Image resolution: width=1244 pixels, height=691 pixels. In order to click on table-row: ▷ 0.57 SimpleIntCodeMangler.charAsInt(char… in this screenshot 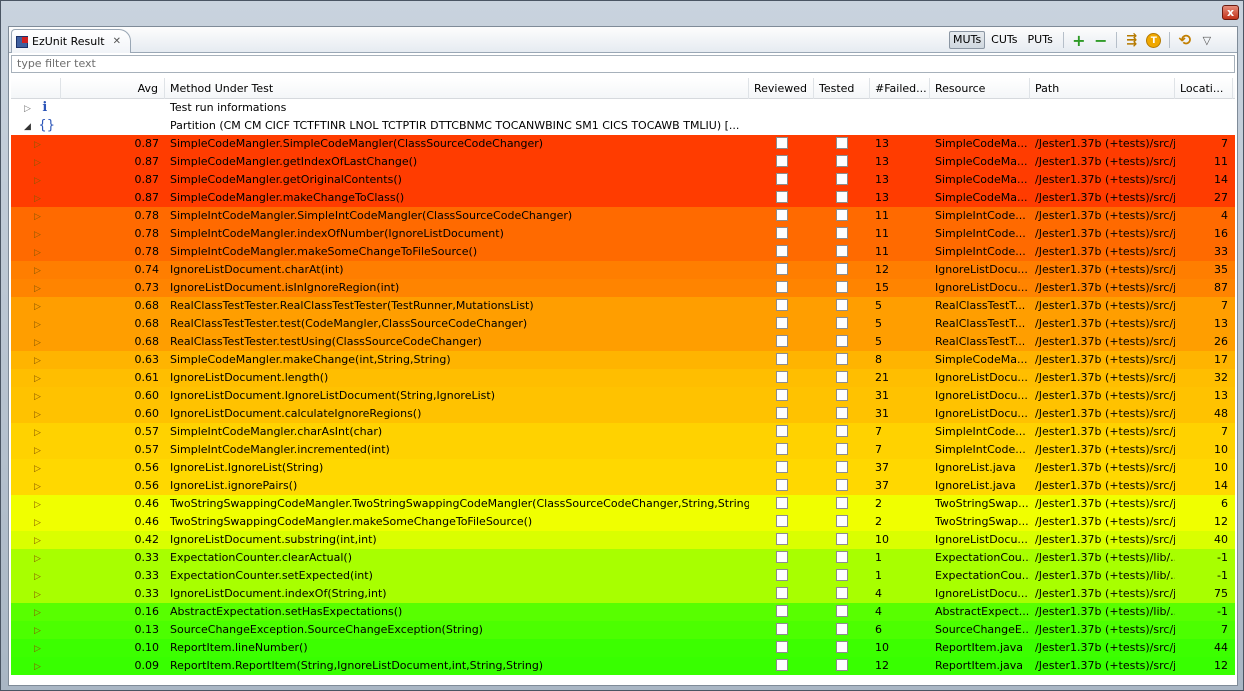, I will do `click(623, 432)`.